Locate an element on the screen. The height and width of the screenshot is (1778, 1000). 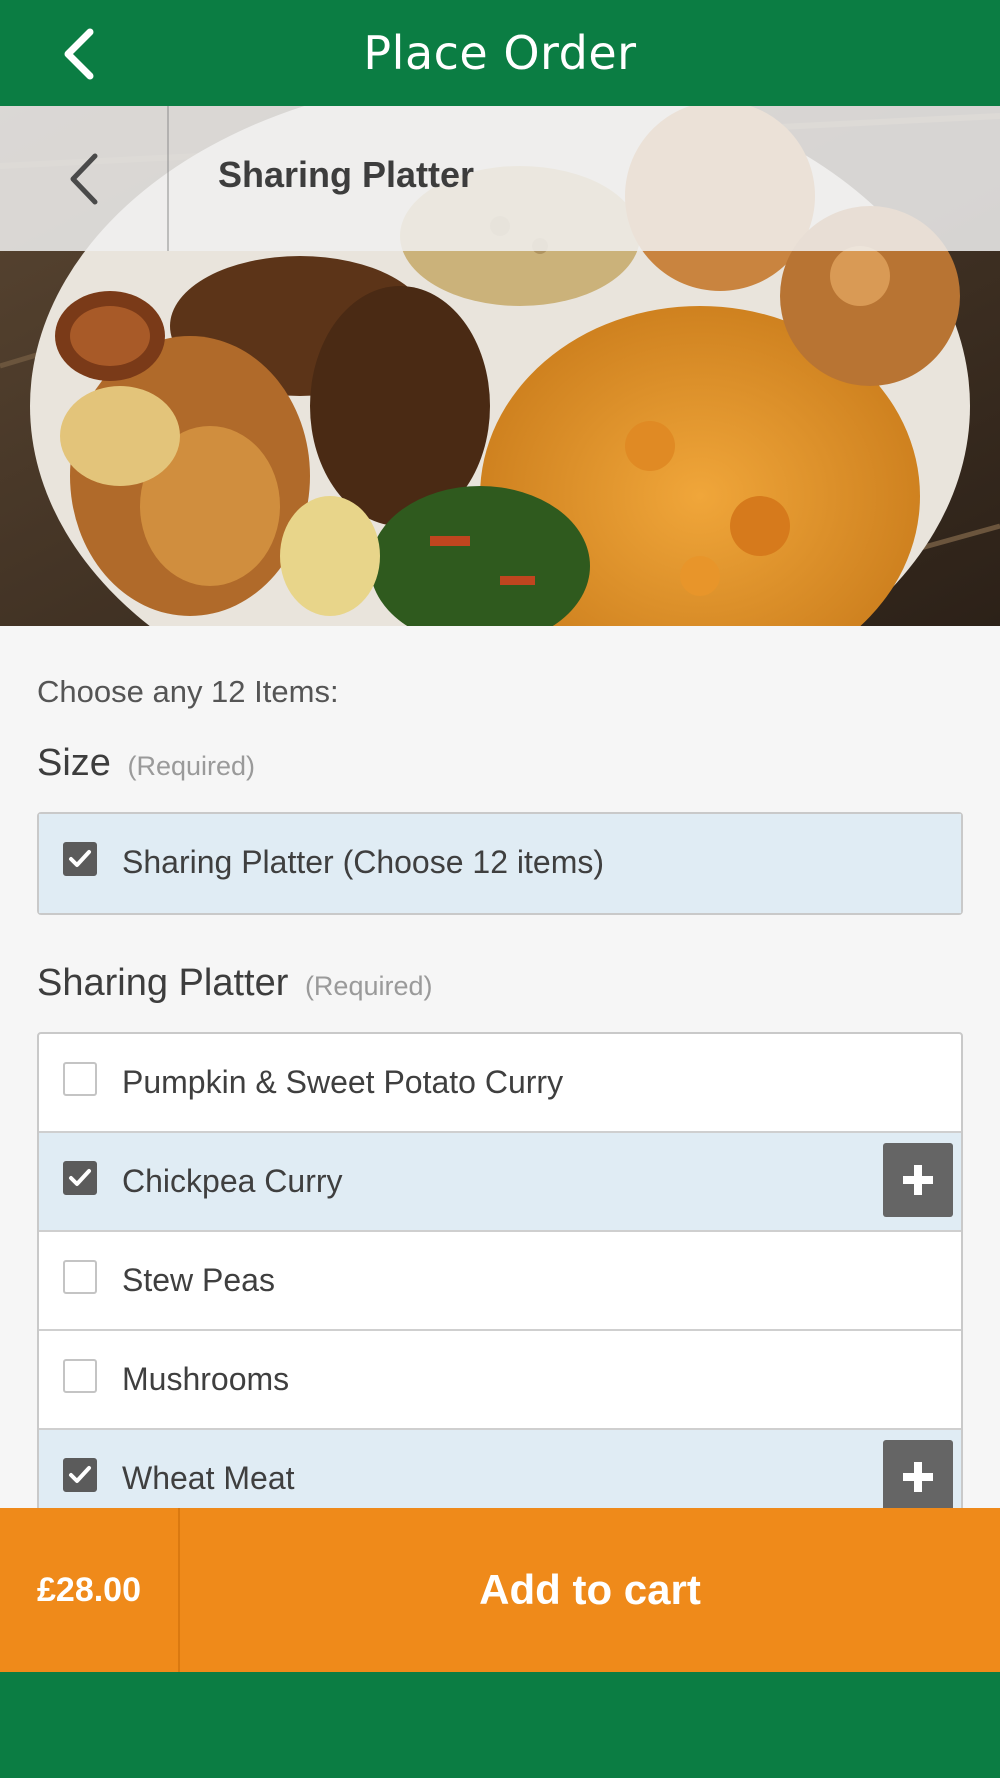
cart-action-bar: £28.00 Add to cart is located at coordinates (500, 1590).